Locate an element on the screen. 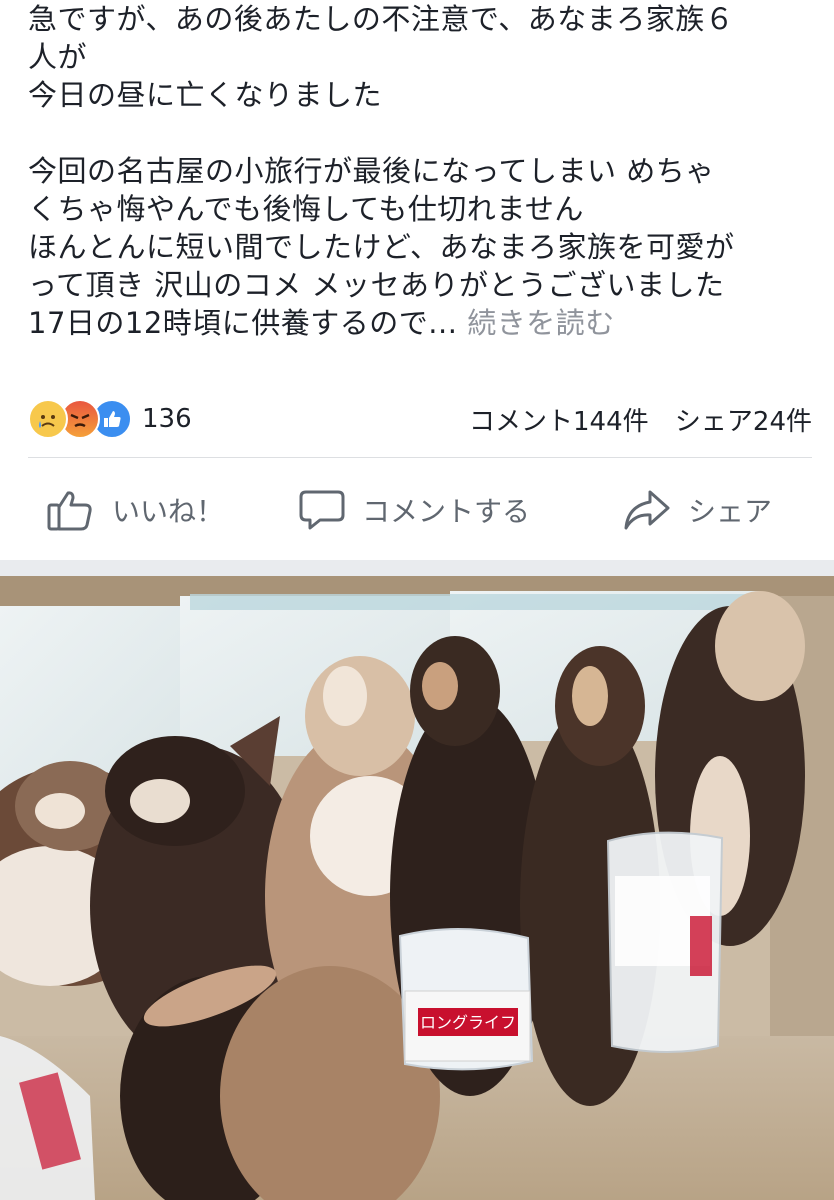 The height and width of the screenshot is (1200, 834). action-bar: いいね！ コメントする シェア is located at coordinates (417, 510).